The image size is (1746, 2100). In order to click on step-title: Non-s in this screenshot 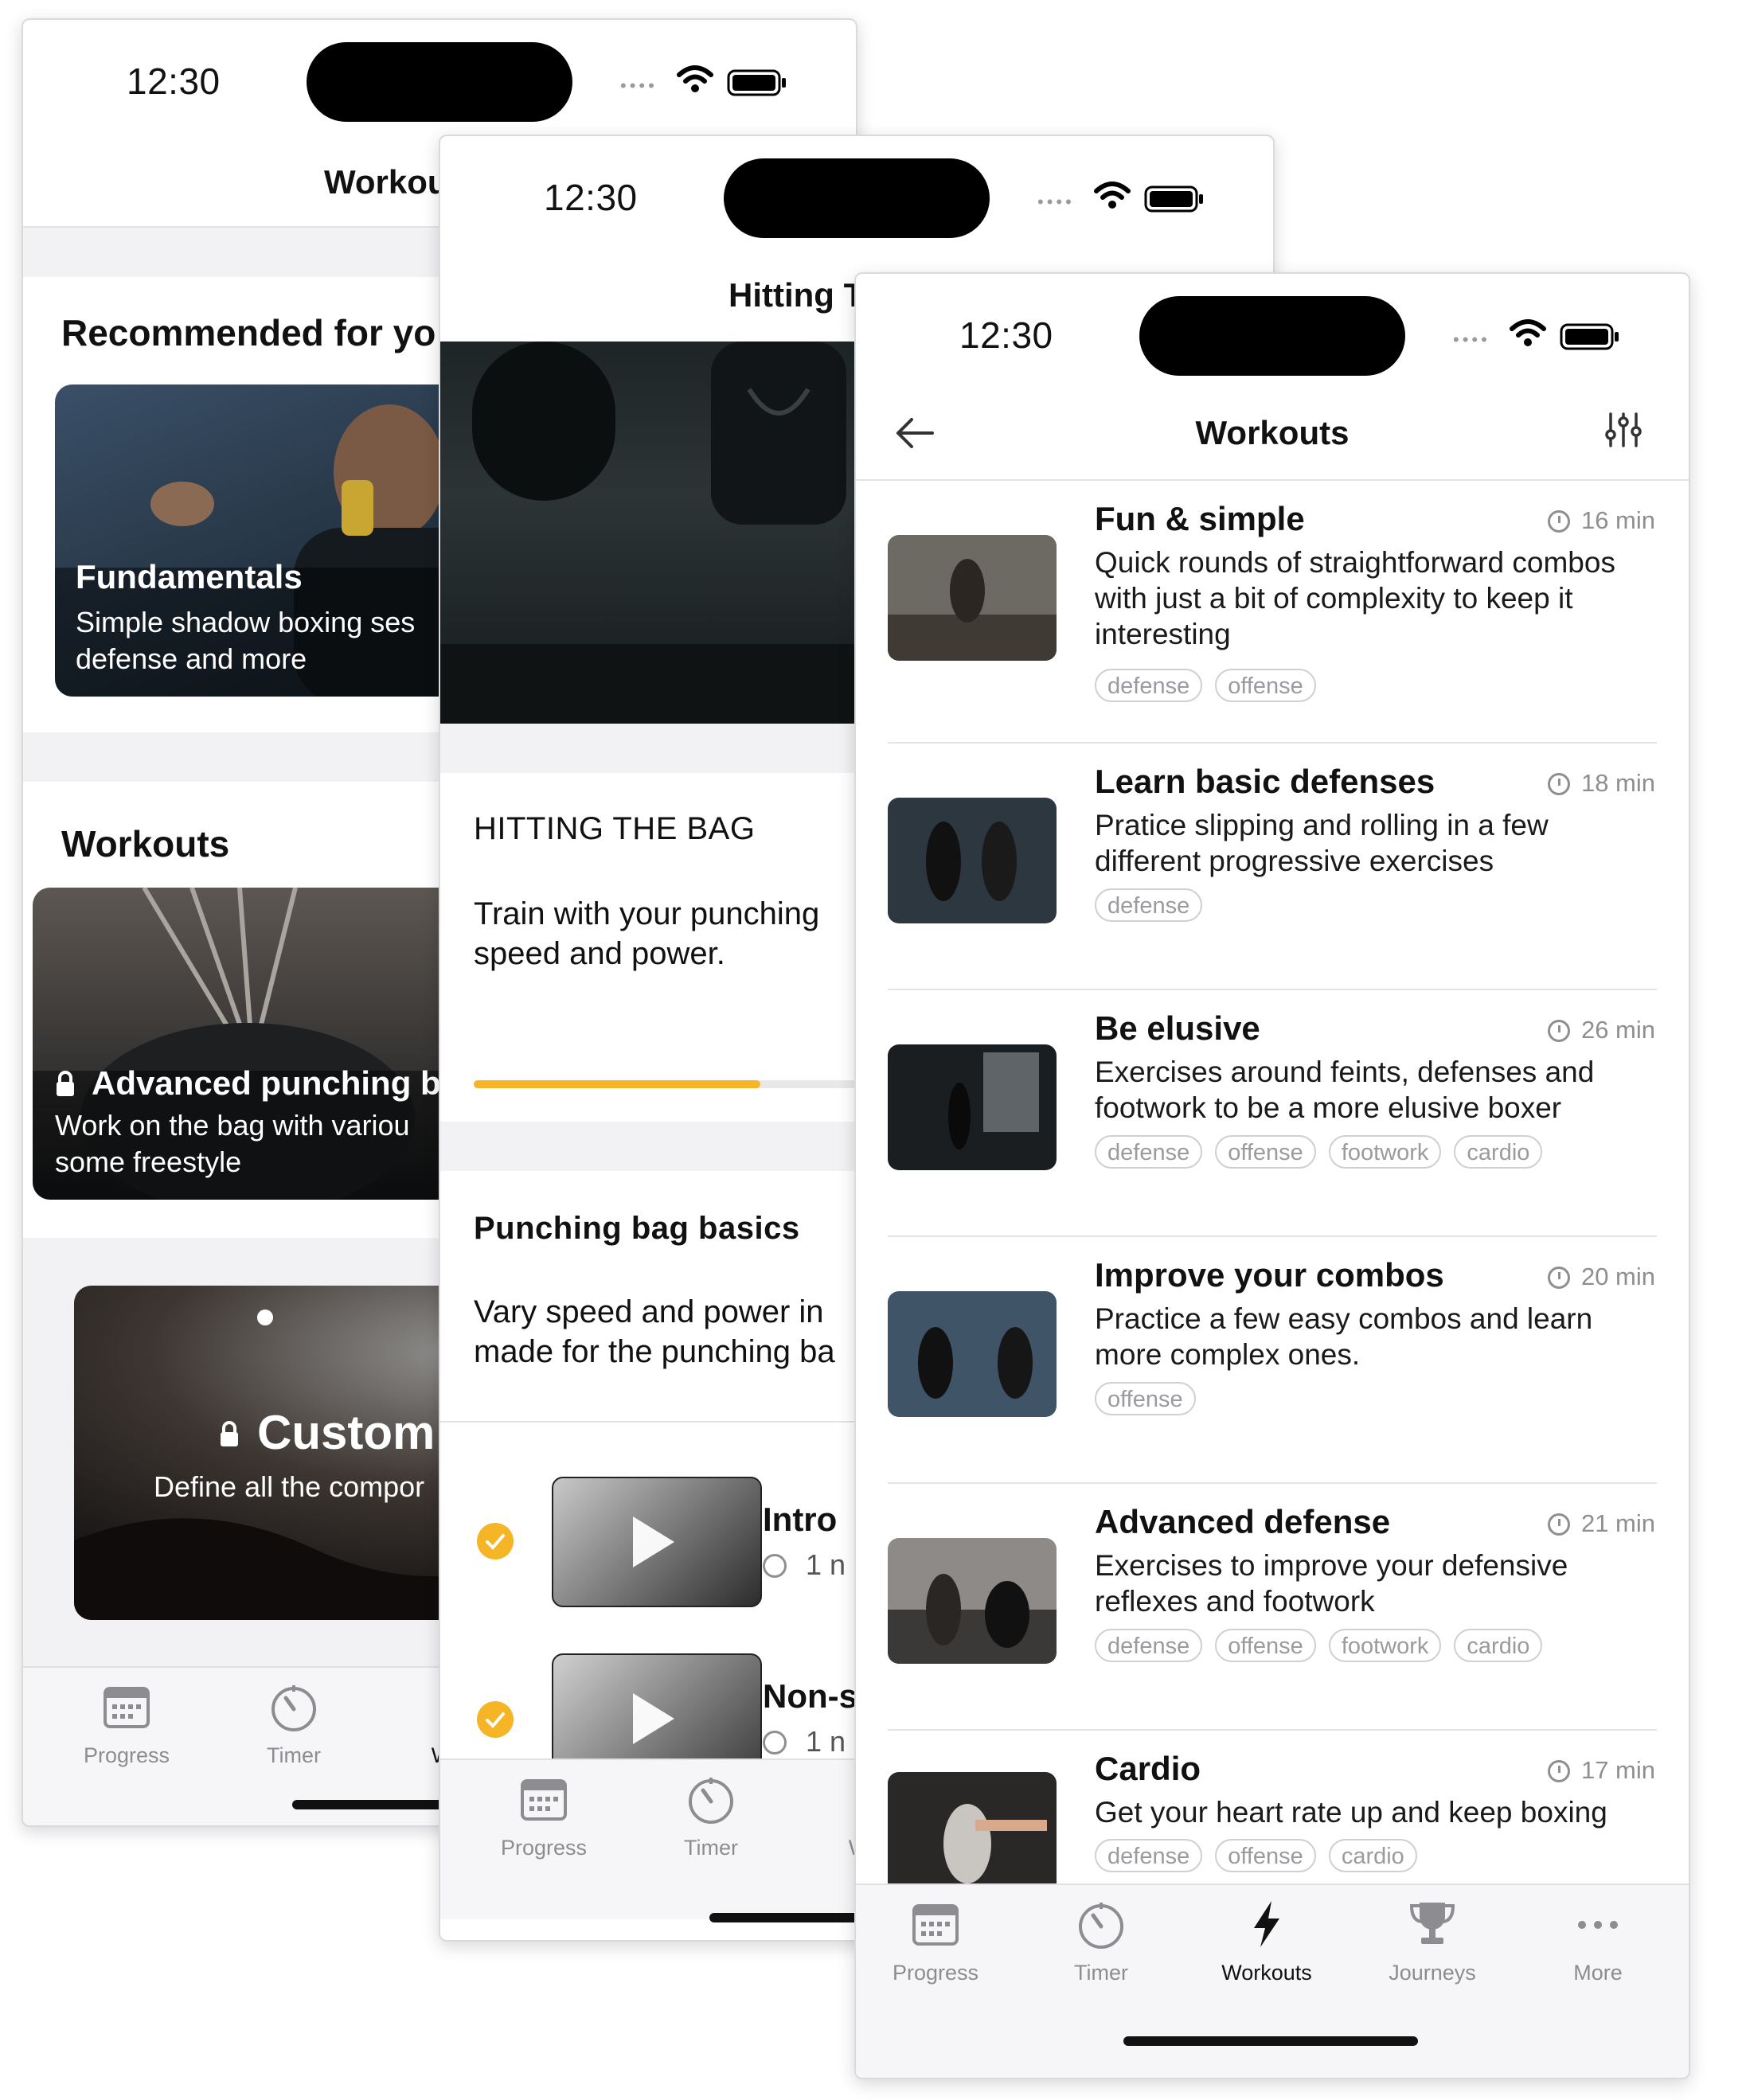, I will do `click(810, 1696)`.